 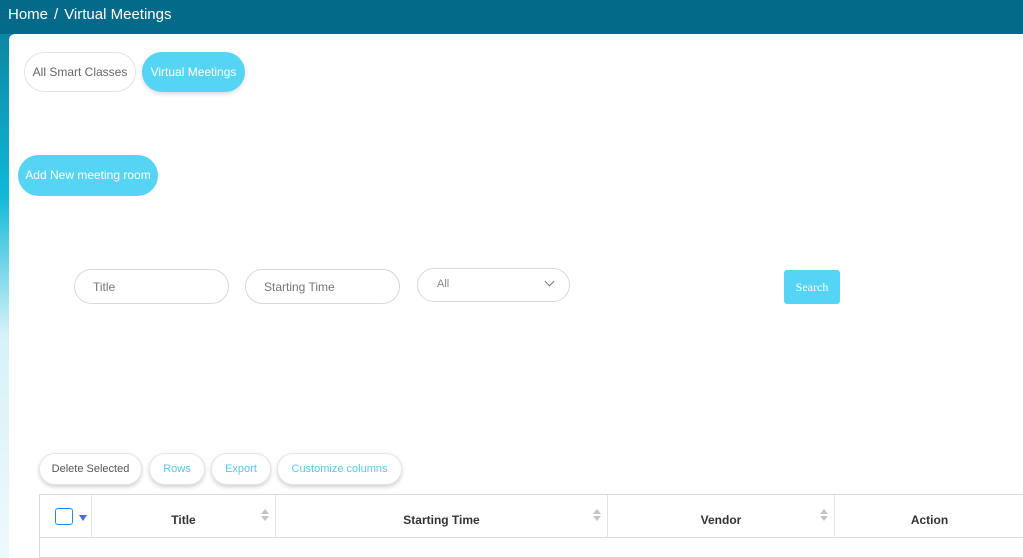 What do you see at coordinates (549, 281) in the screenshot?
I see `chevron-down-icon` at bounding box center [549, 281].